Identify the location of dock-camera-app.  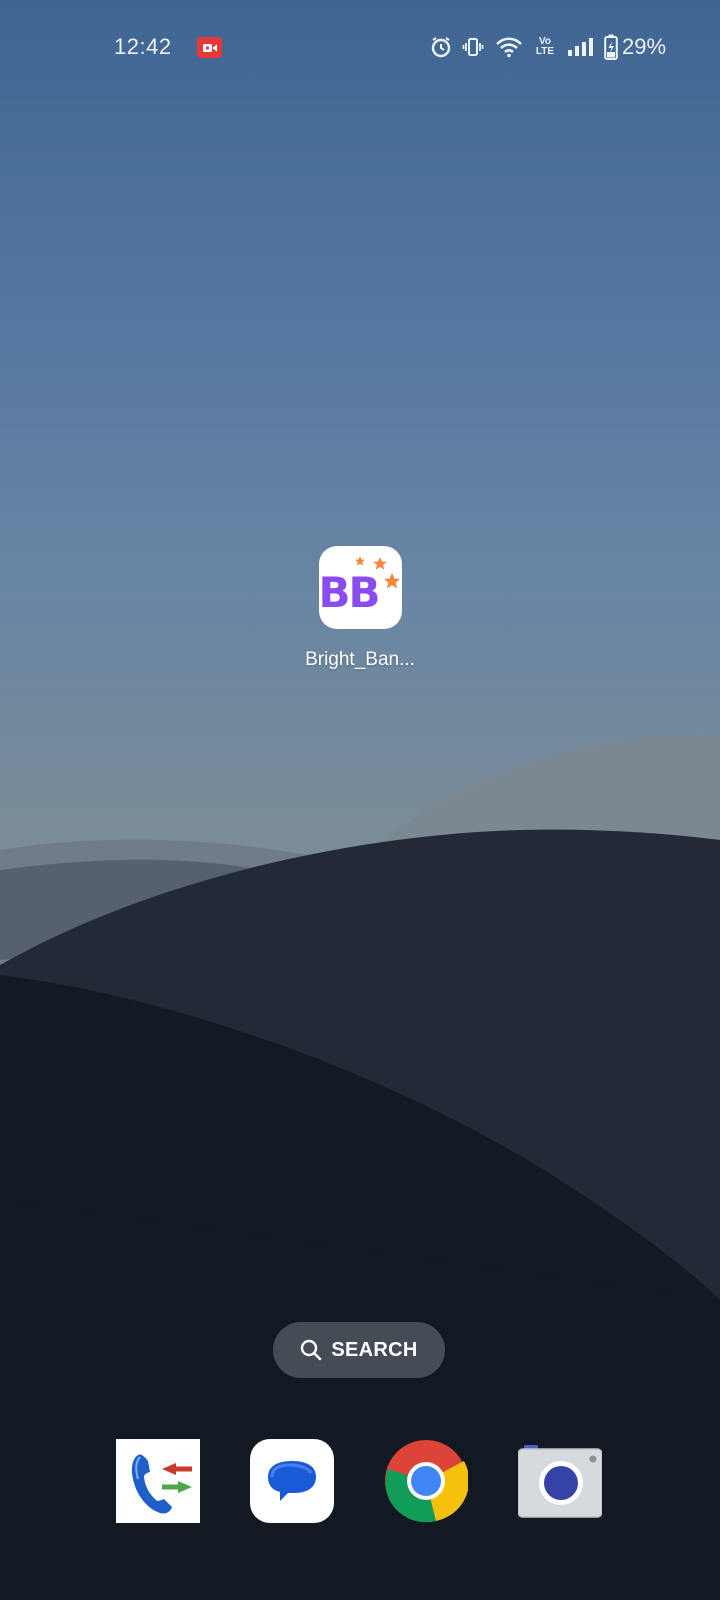
(560, 1481).